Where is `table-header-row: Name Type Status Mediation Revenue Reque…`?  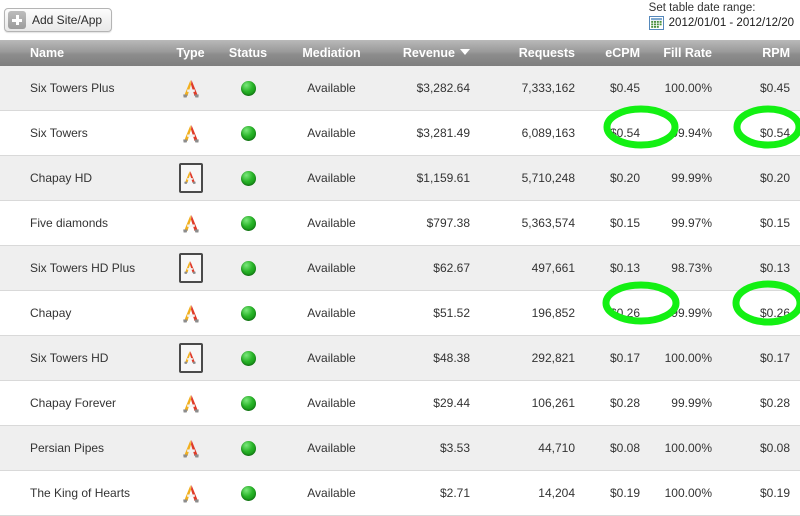 table-header-row: Name Type Status Mediation Revenue Reque… is located at coordinates (400, 53).